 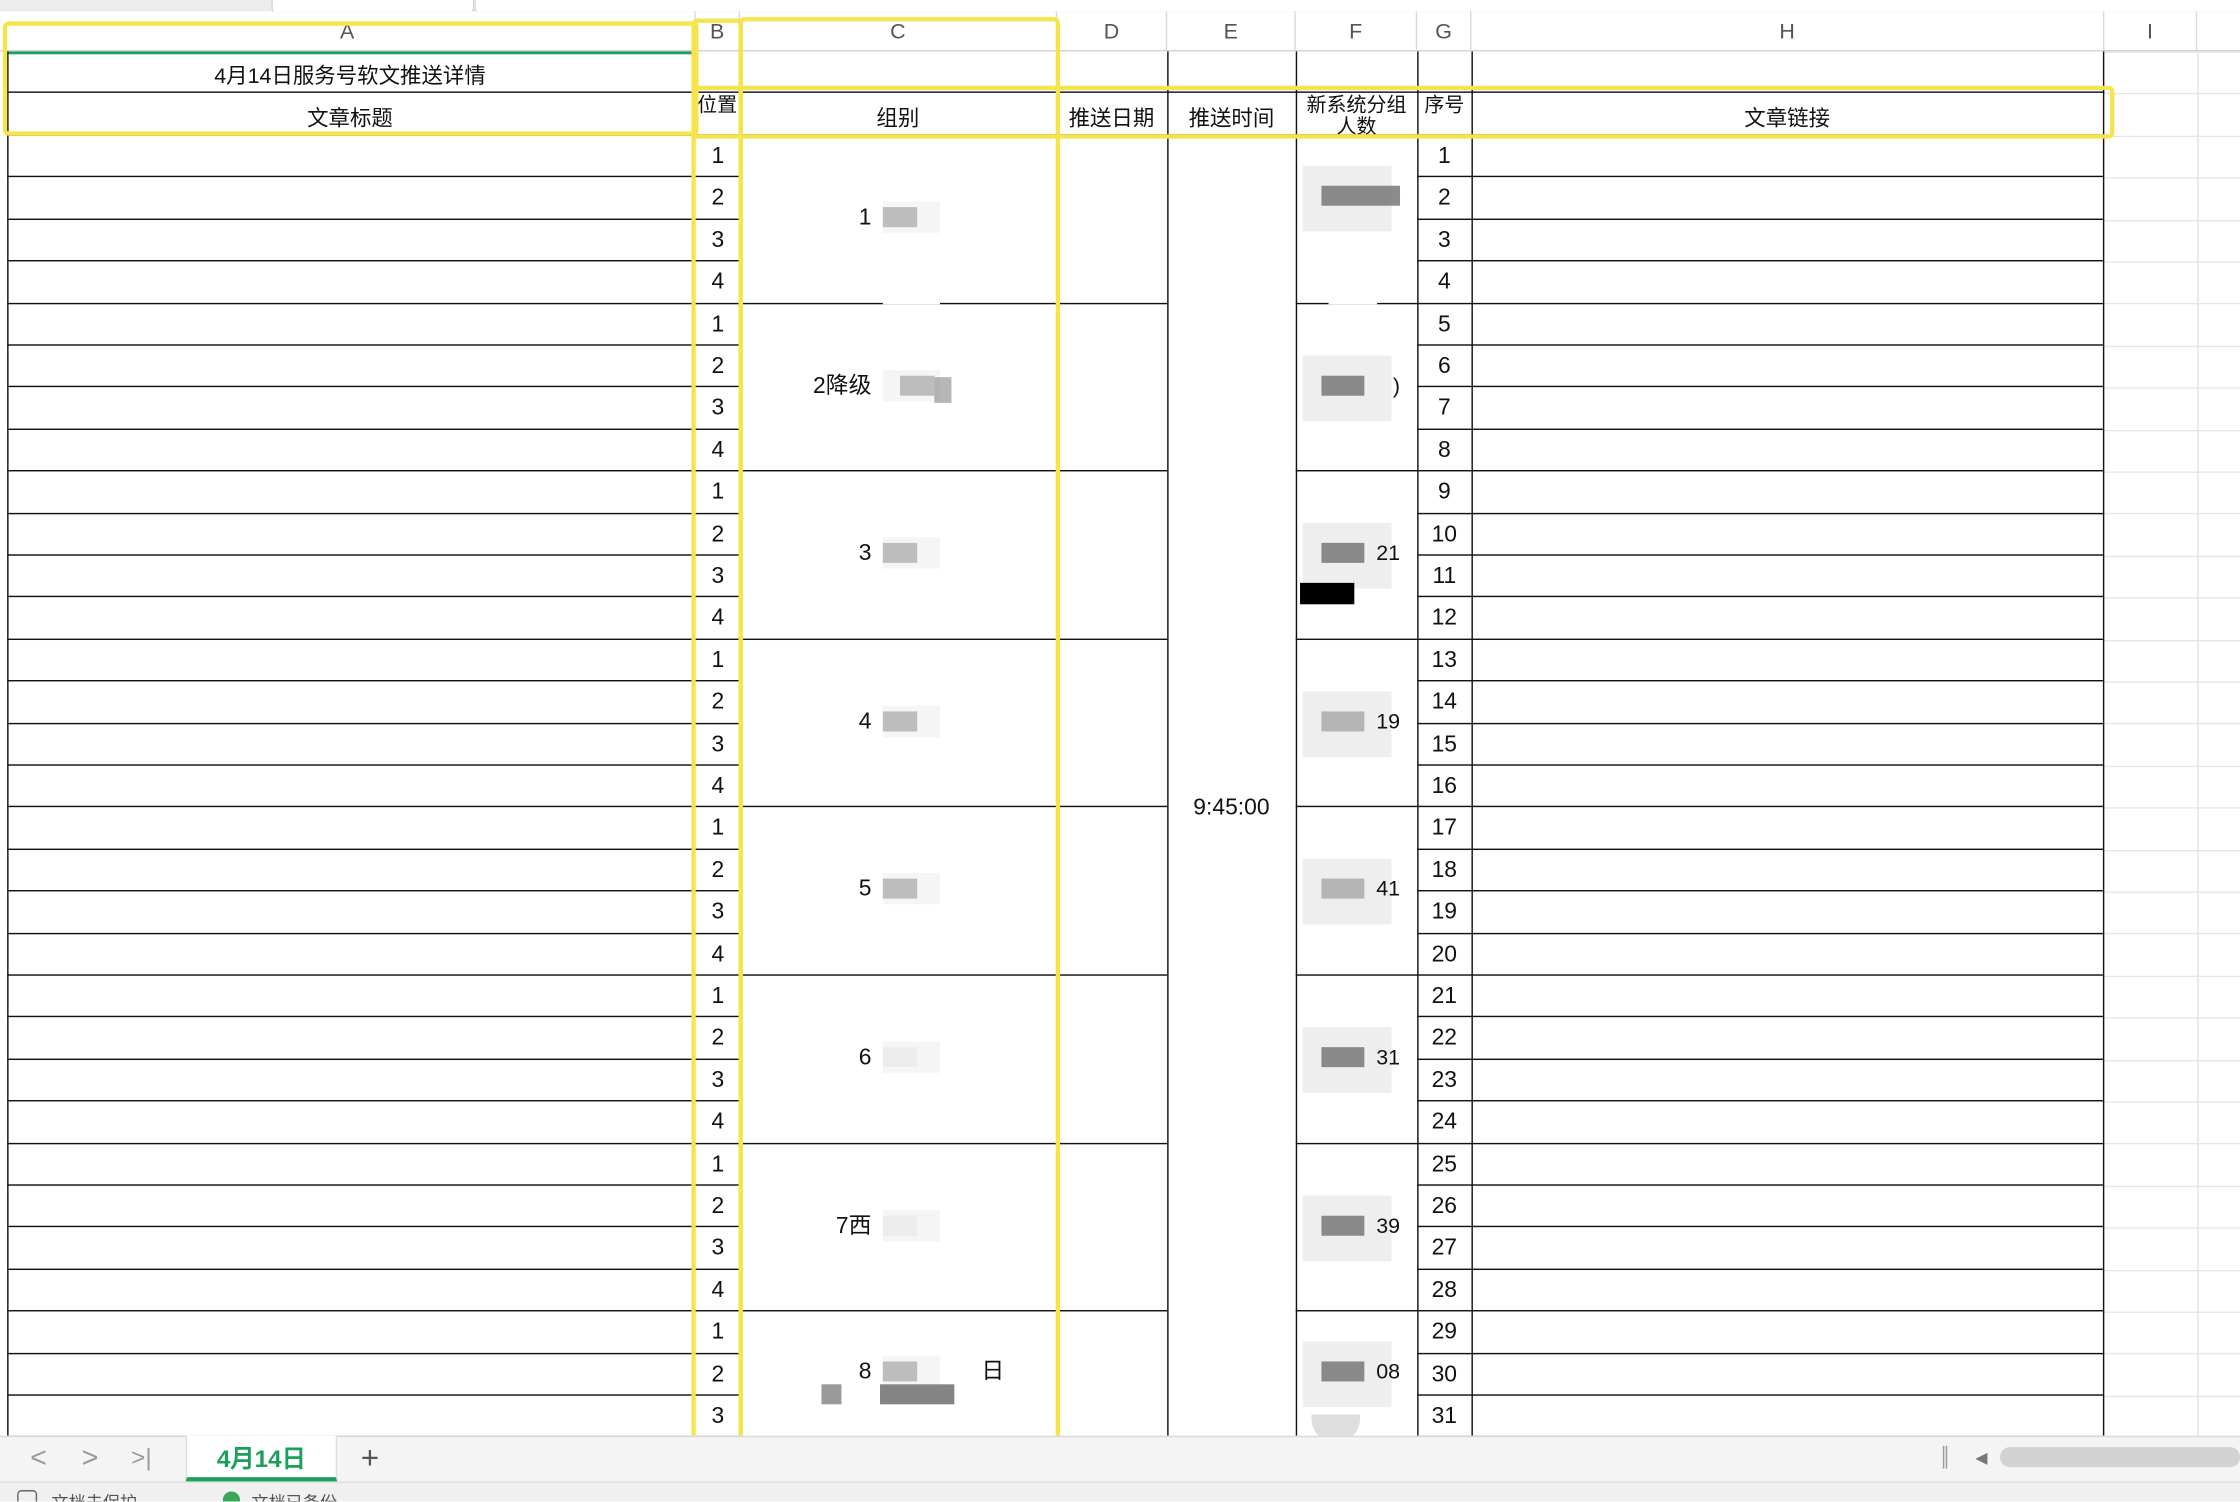 I want to click on serial-cell: 9, so click(x=1444, y=492).